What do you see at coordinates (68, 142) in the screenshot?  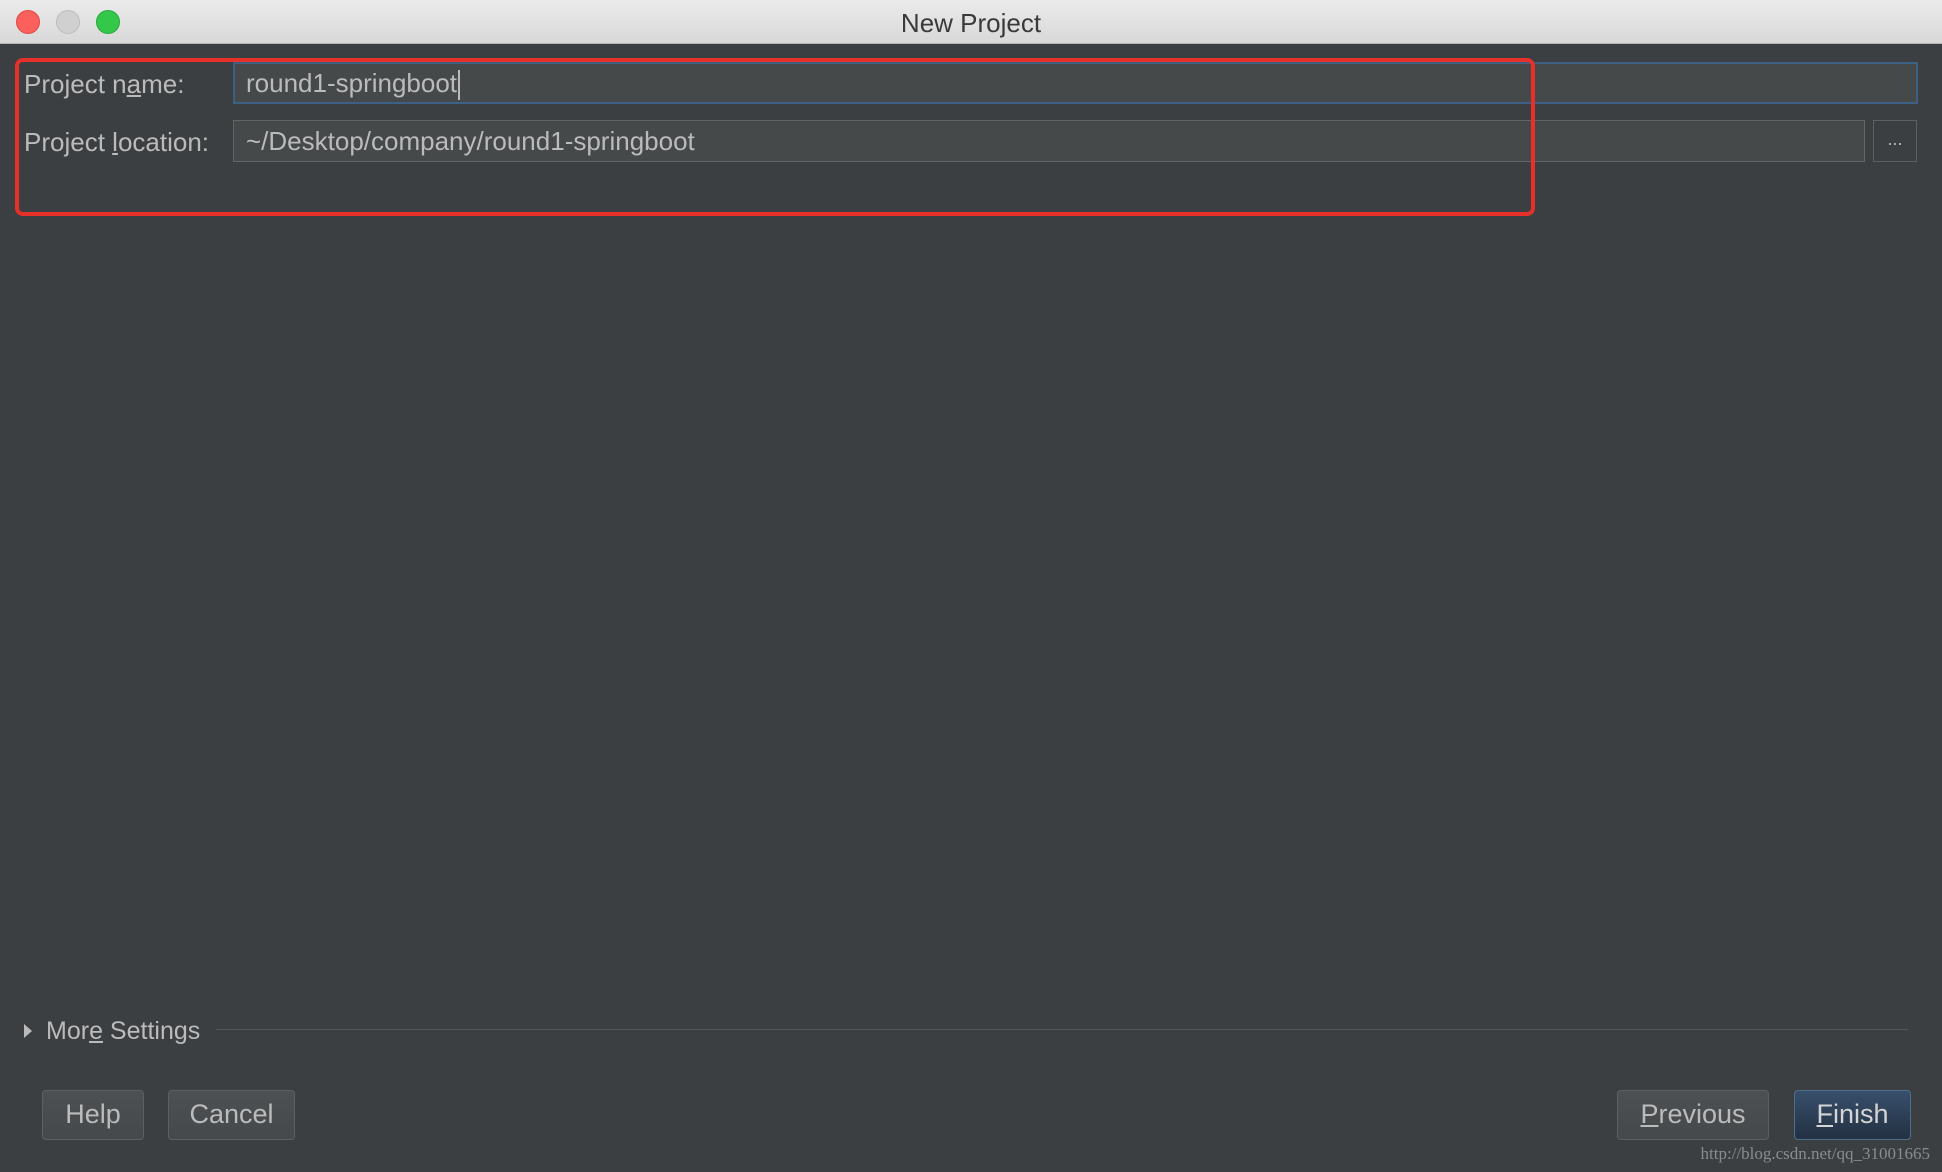 I see `project-location-label-text: Project` at bounding box center [68, 142].